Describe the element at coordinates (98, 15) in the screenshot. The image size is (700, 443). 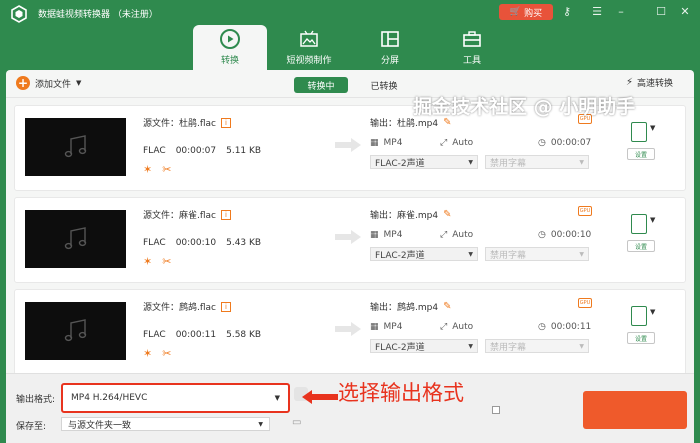
I see `app-title: 数据蛙视频转换器 （未注册）` at that location.